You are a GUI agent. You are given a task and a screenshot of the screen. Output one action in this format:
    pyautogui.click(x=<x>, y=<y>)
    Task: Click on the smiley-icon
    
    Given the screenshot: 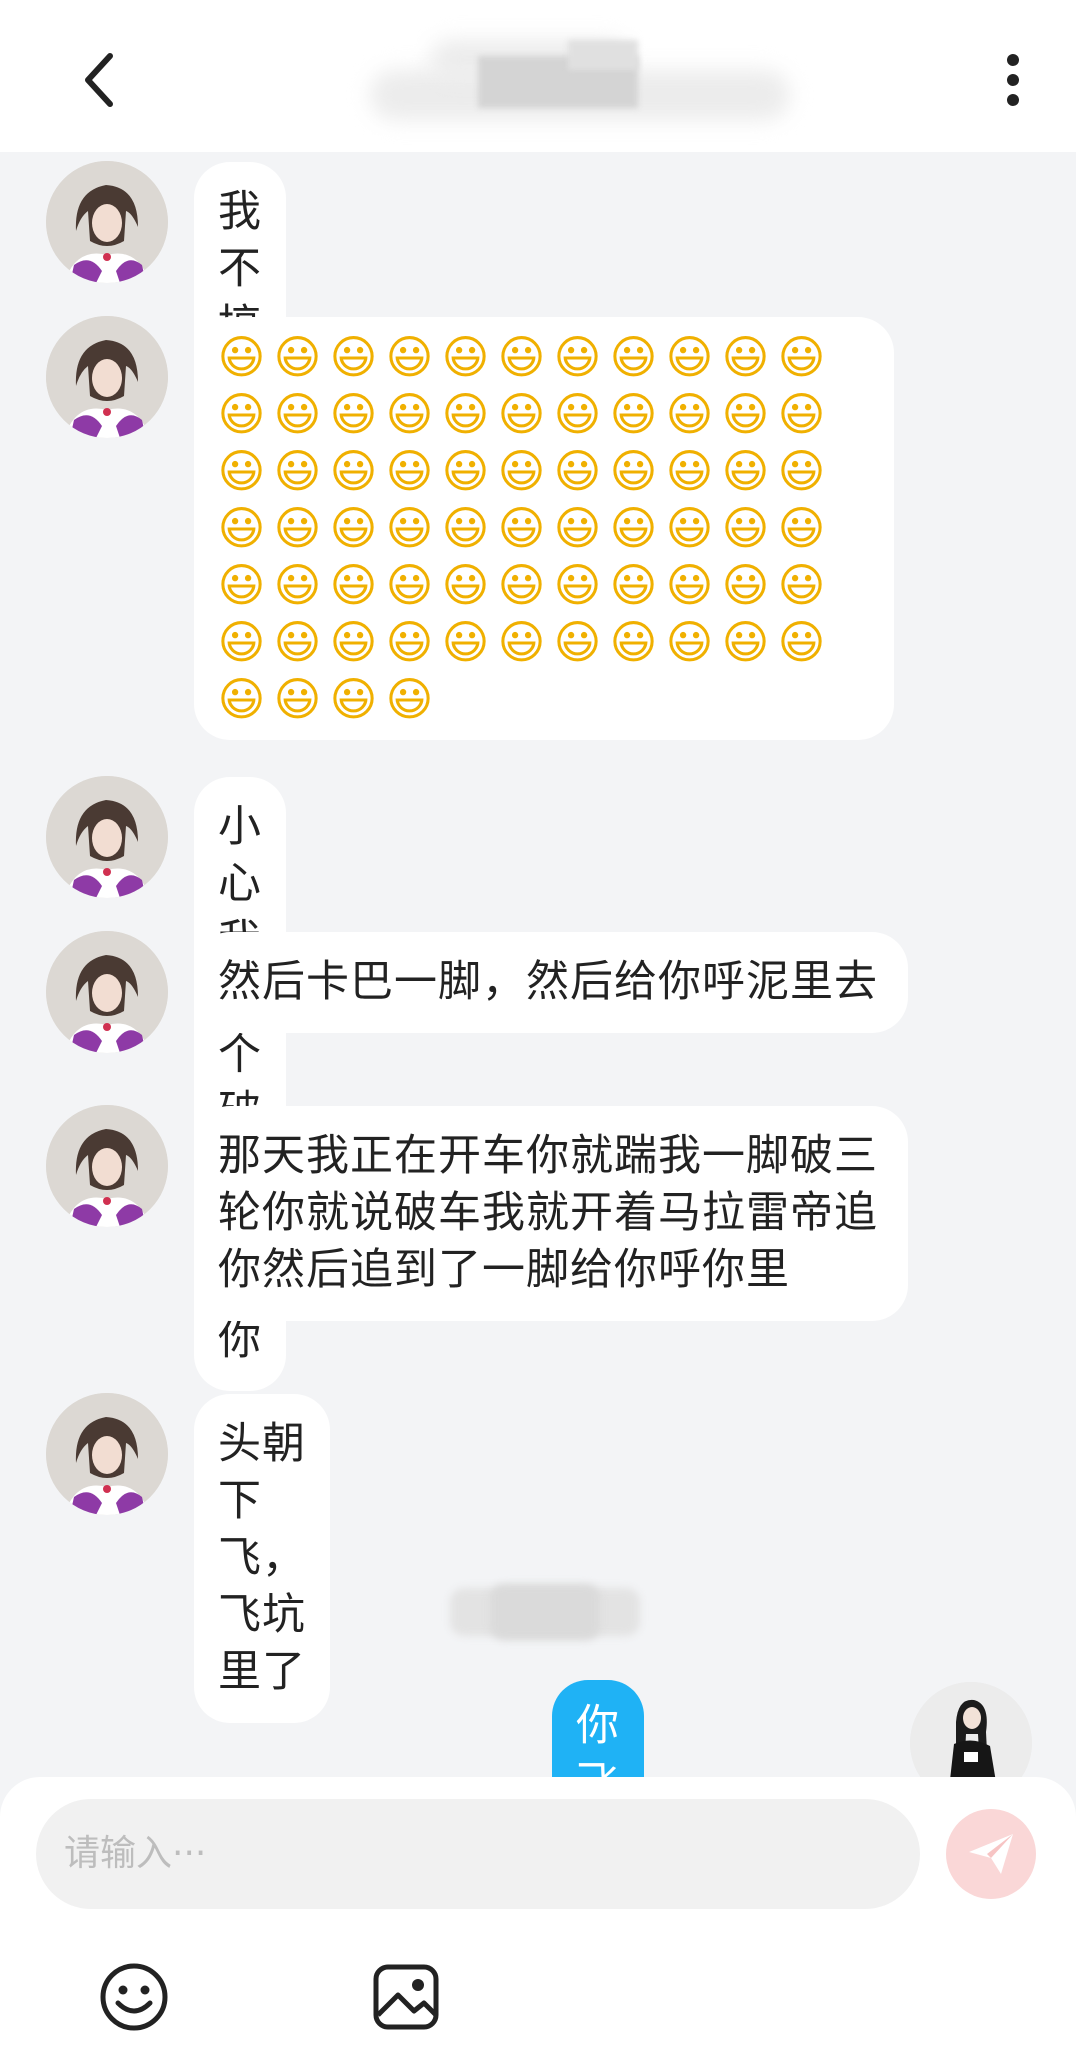 What is the action you would take?
    pyautogui.click(x=134, y=1997)
    